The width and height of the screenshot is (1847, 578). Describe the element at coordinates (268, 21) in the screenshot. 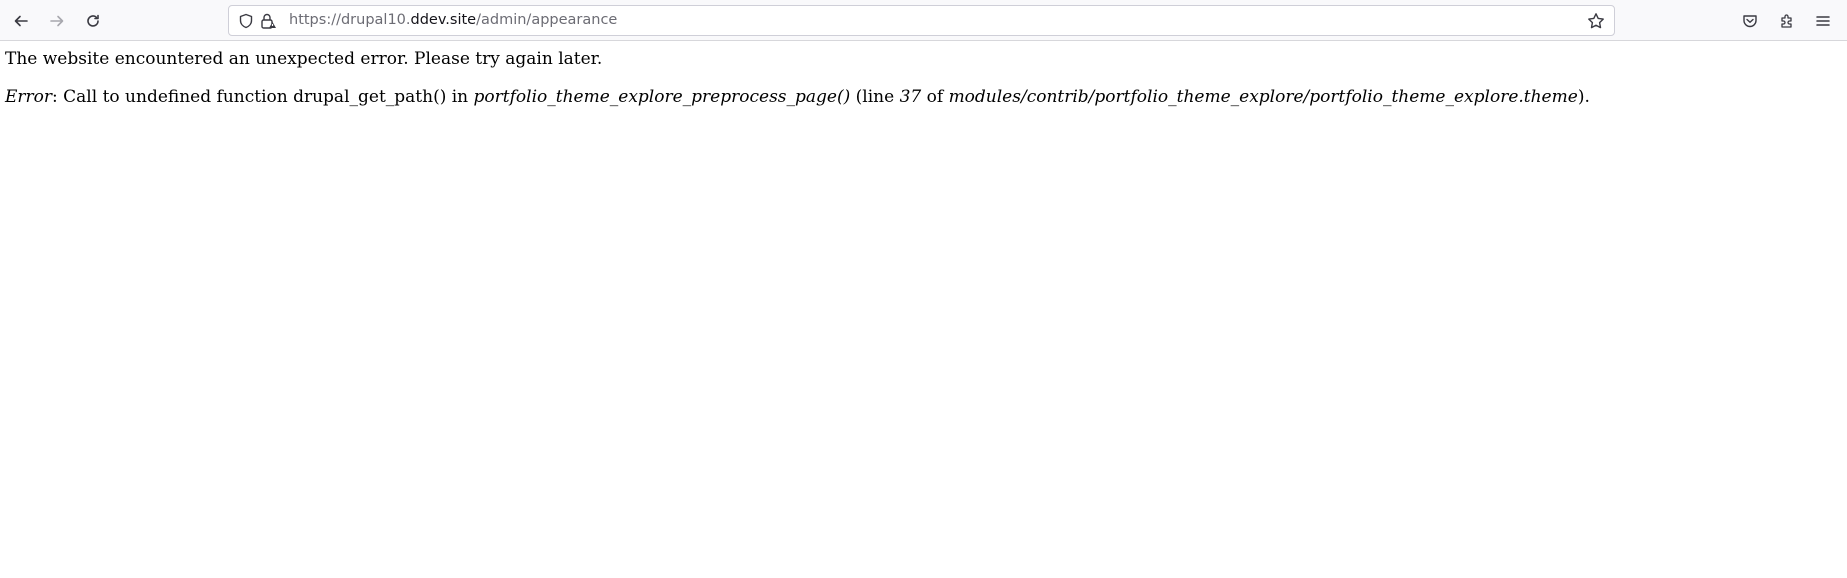

I see `lock-icon` at that location.